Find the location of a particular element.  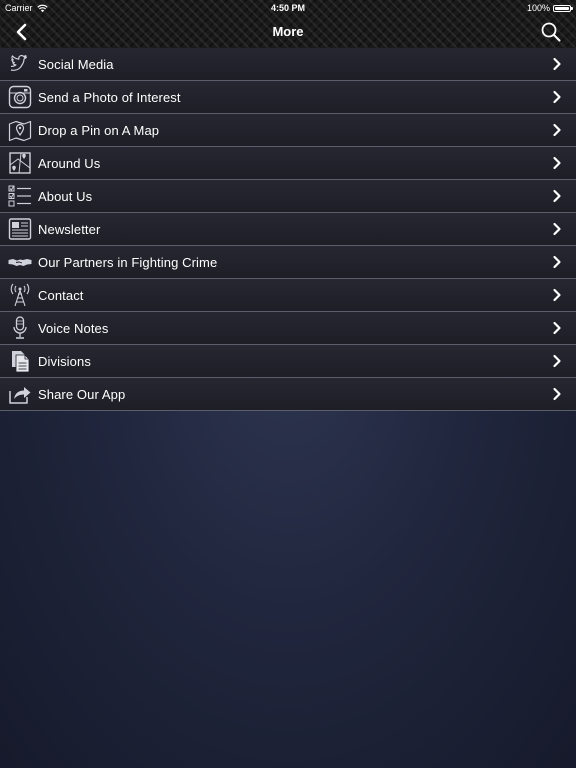

clock: 4:50 PM is located at coordinates (287, 8).